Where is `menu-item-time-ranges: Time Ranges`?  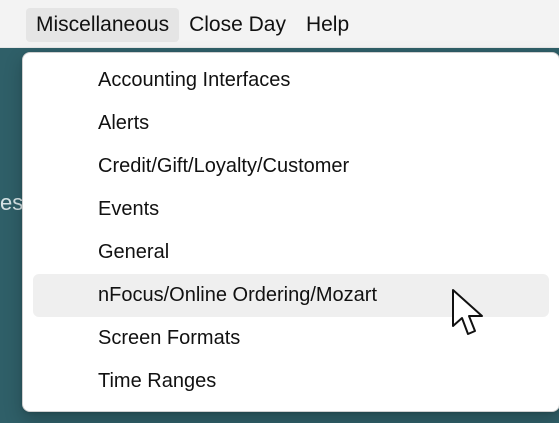
menu-item-time-ranges: Time Ranges is located at coordinates (291, 381).